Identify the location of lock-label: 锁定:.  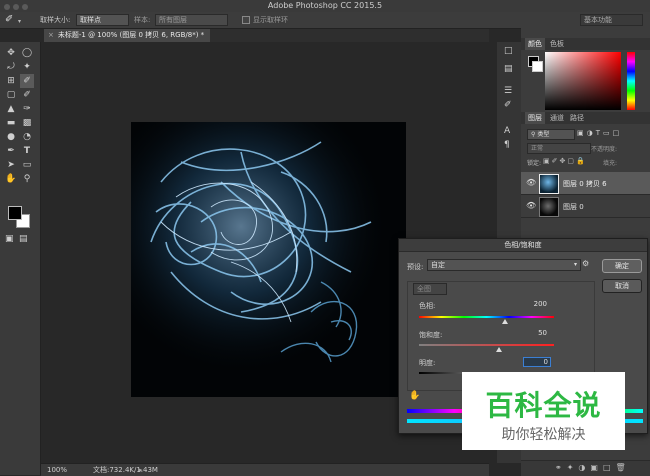
(534, 163).